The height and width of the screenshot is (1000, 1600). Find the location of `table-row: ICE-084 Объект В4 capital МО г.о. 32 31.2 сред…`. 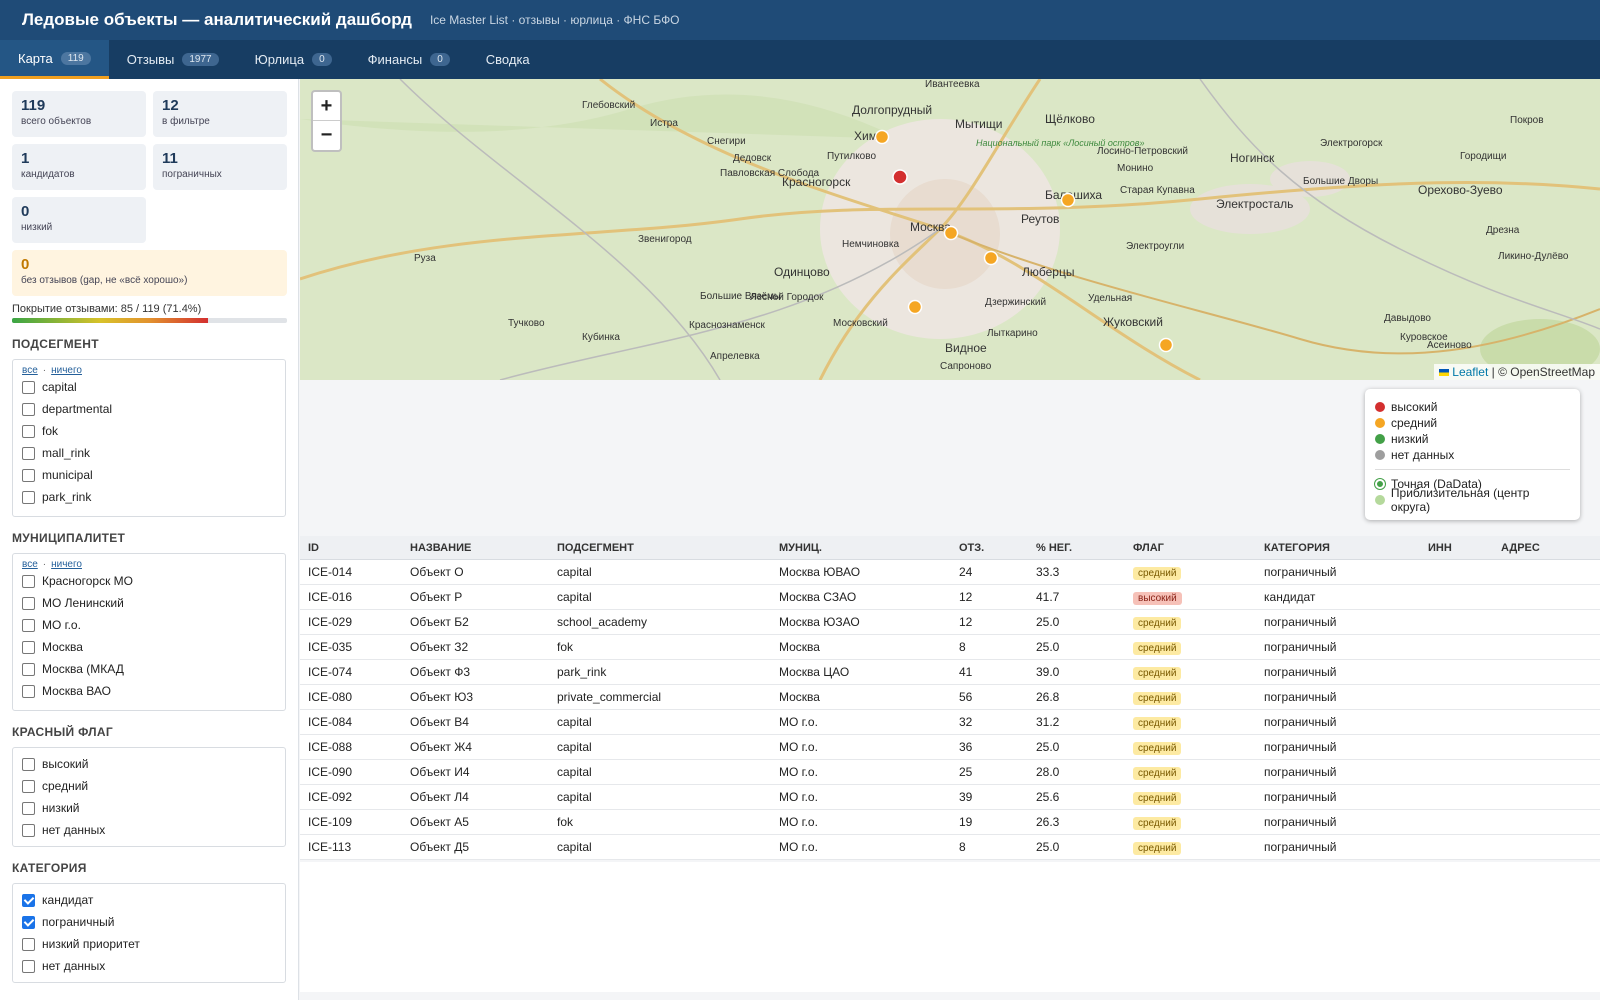

table-row: ICE-084 Объект В4 capital МО г.о. 32 31.2 сред… is located at coordinates (950, 722).